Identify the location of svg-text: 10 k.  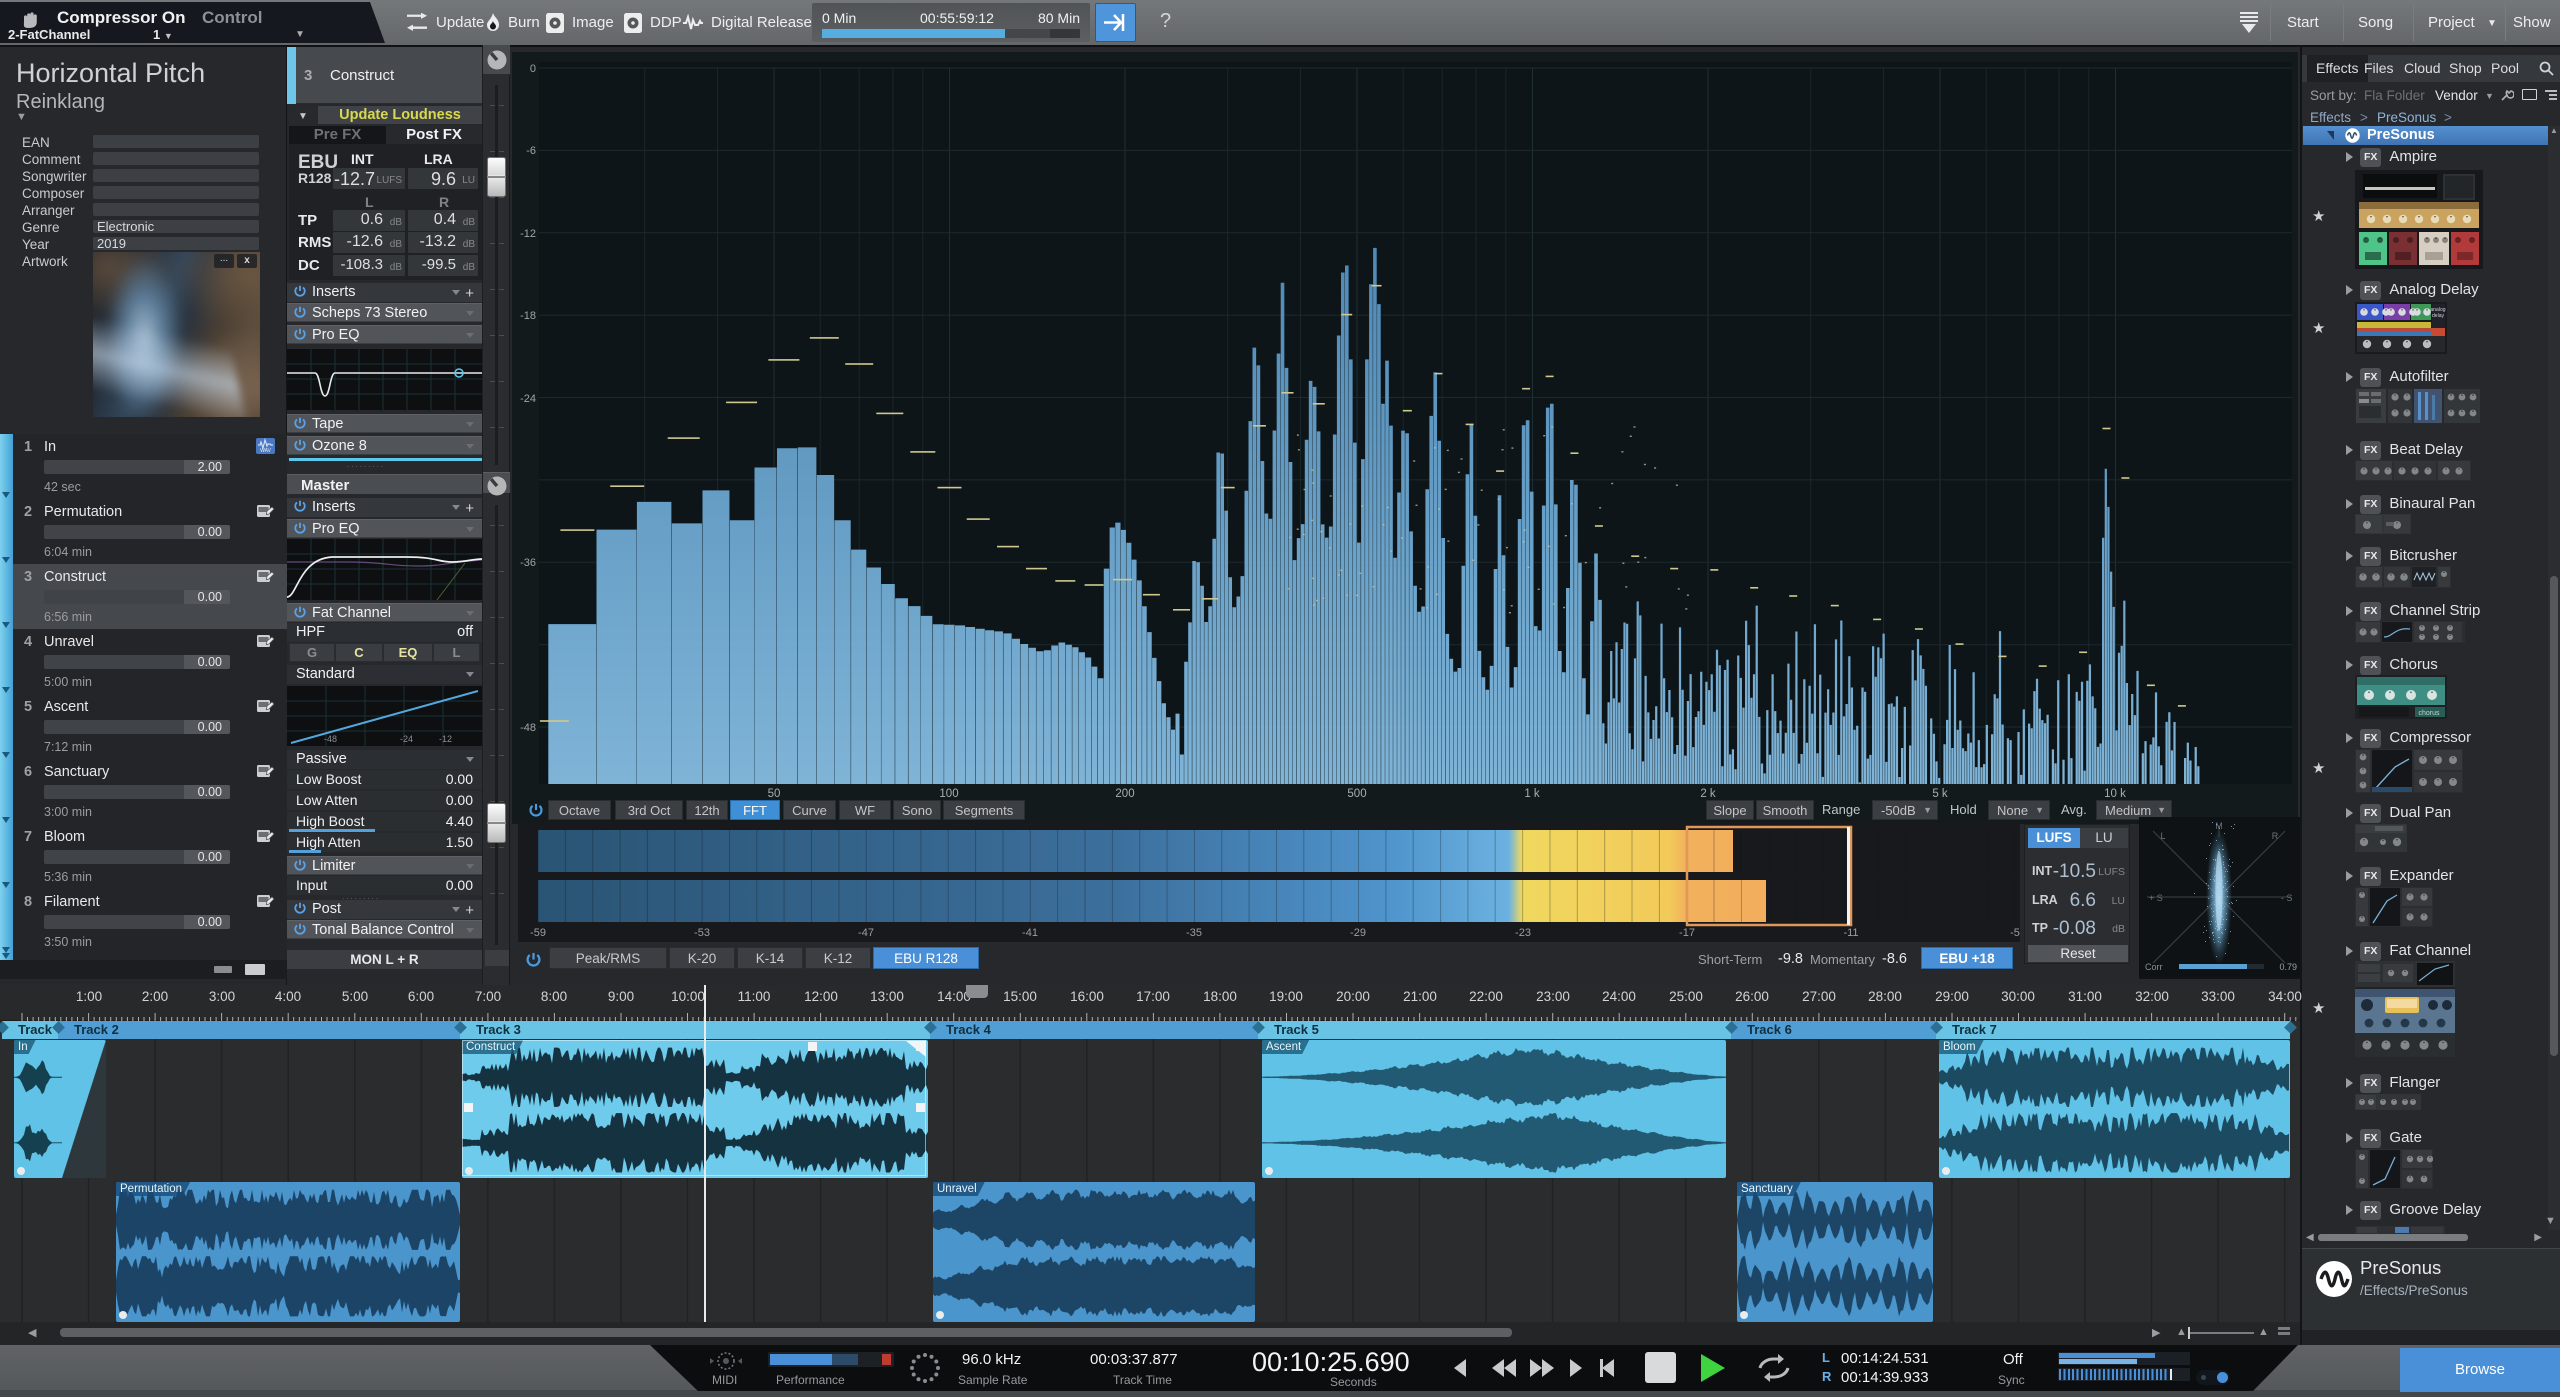
(2115, 794).